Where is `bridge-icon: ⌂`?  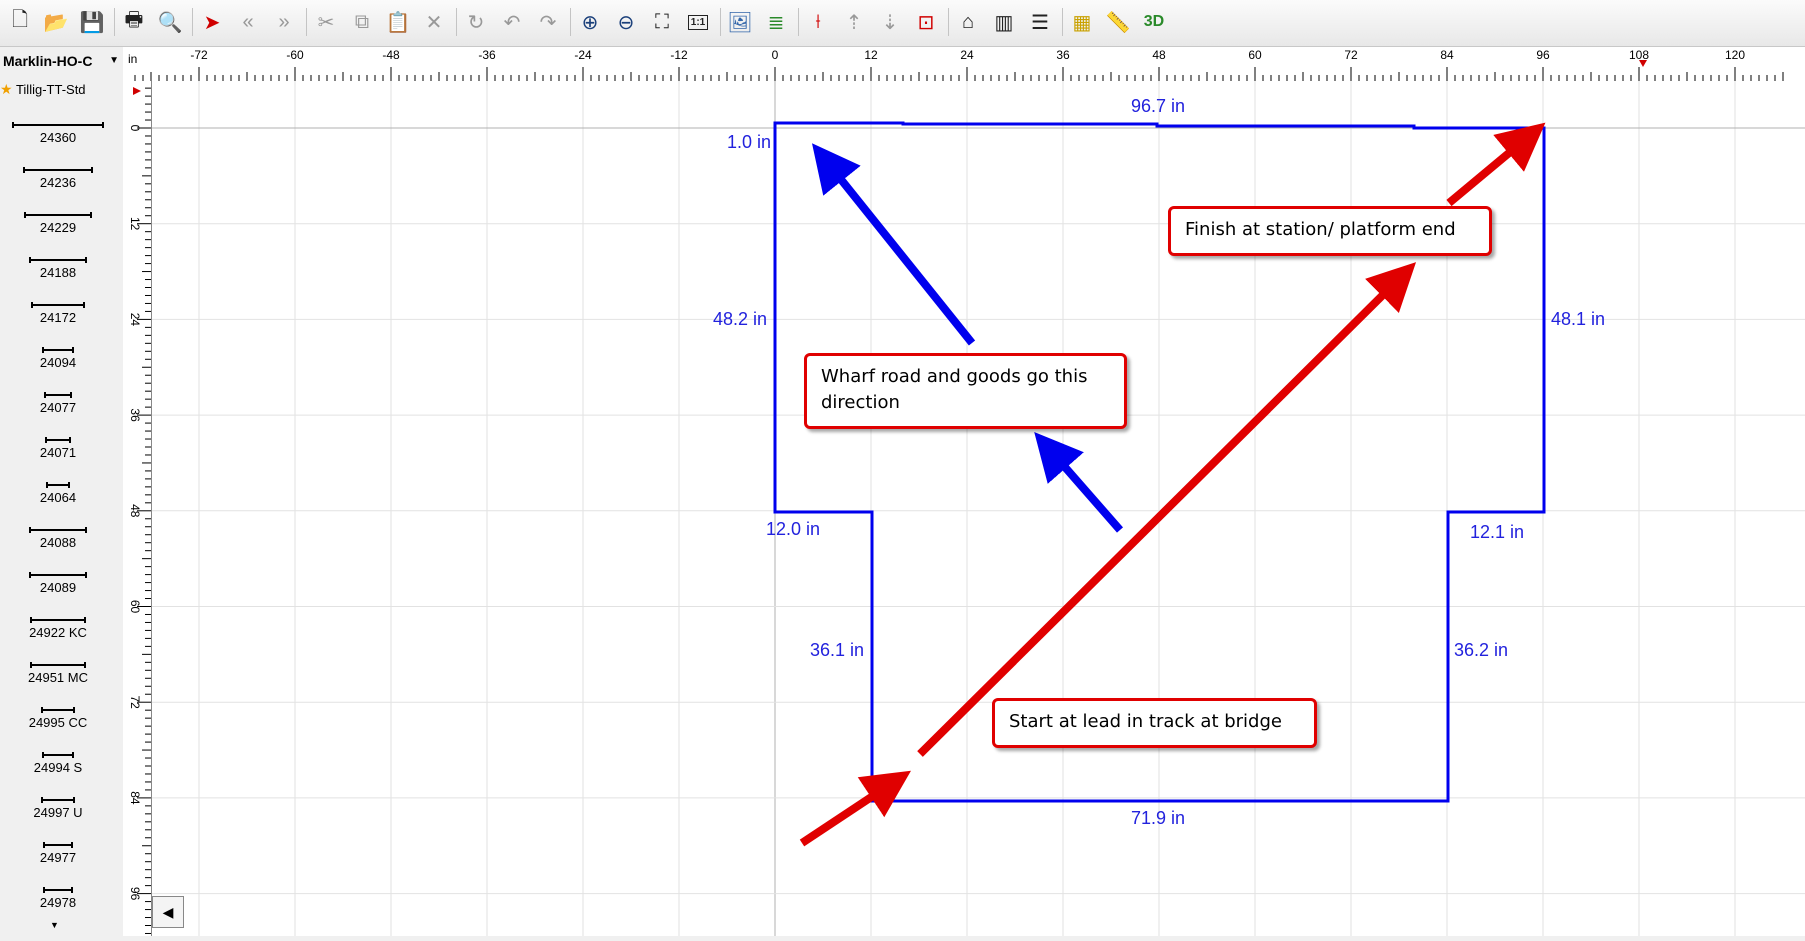 bridge-icon: ⌂ is located at coordinates (968, 21).